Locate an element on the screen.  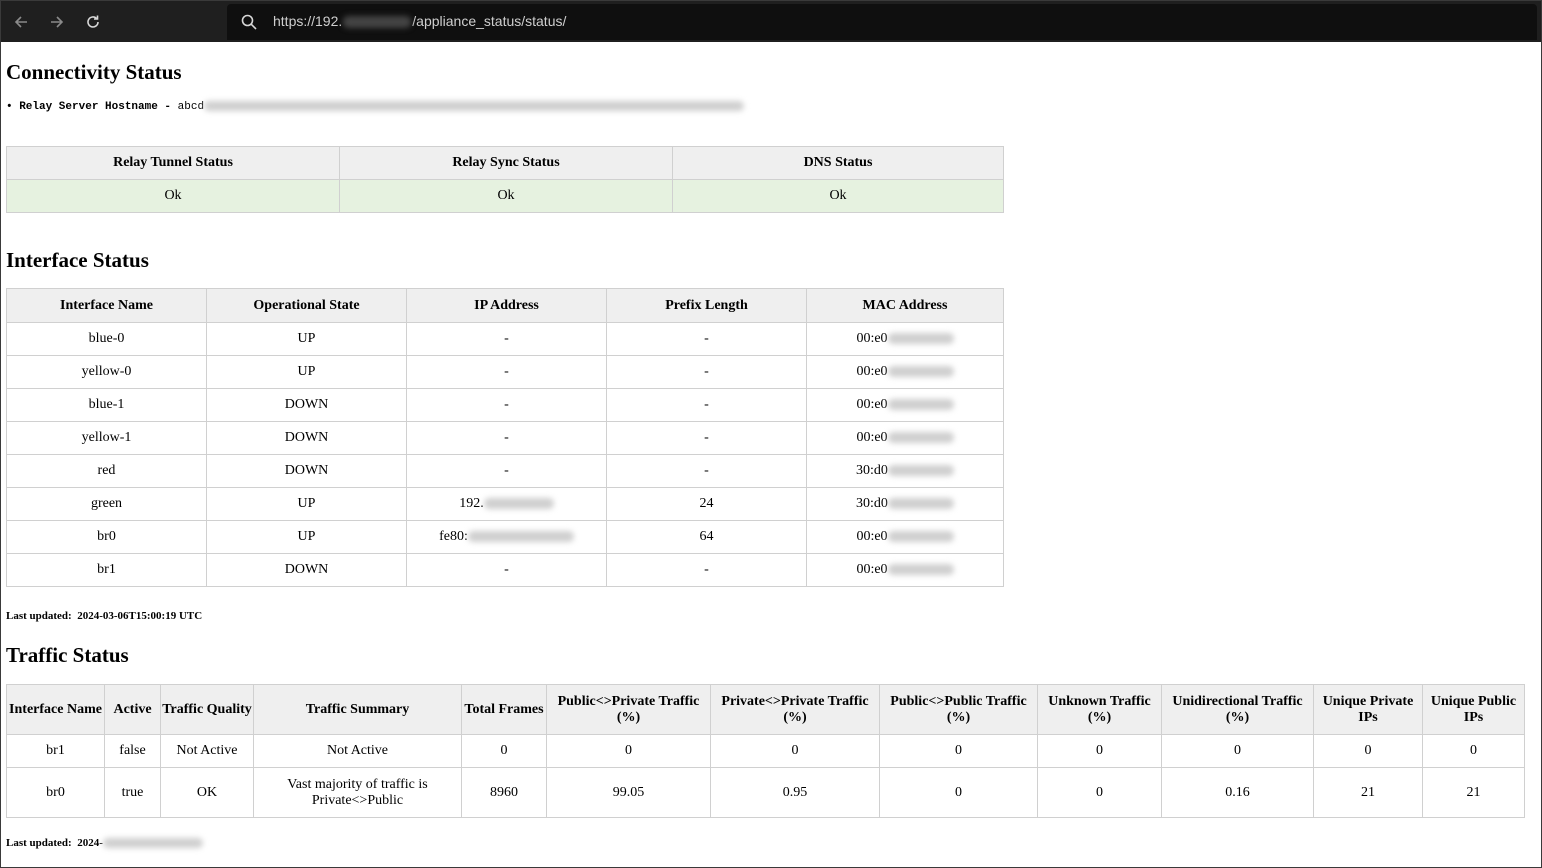
relay-tunnel-status: Ok is located at coordinates (173, 196).